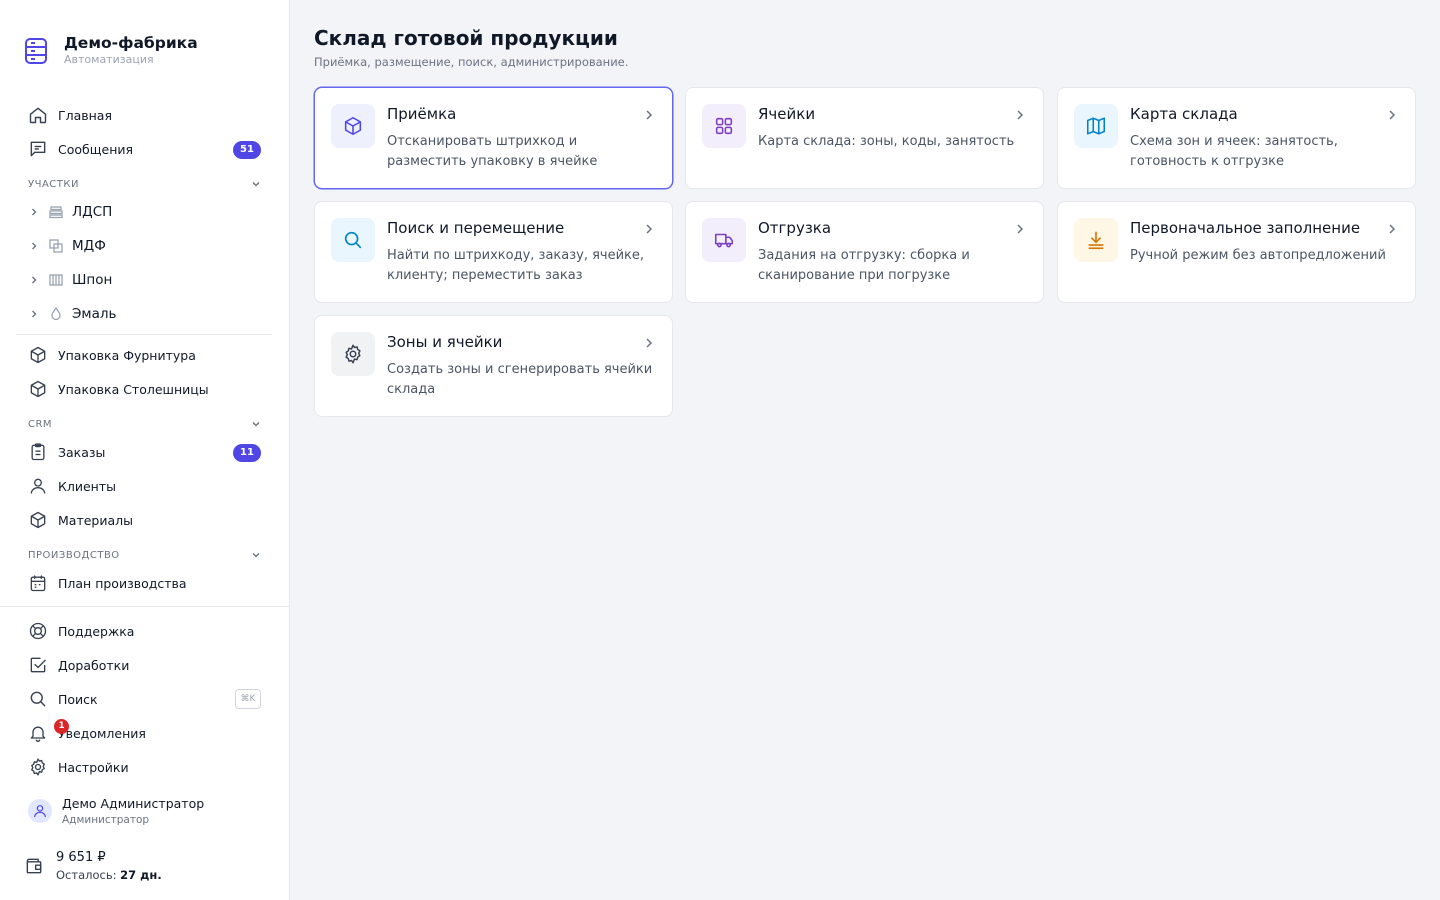 The image size is (1440, 900). What do you see at coordinates (724, 126) in the screenshot?
I see `grid-icon` at bounding box center [724, 126].